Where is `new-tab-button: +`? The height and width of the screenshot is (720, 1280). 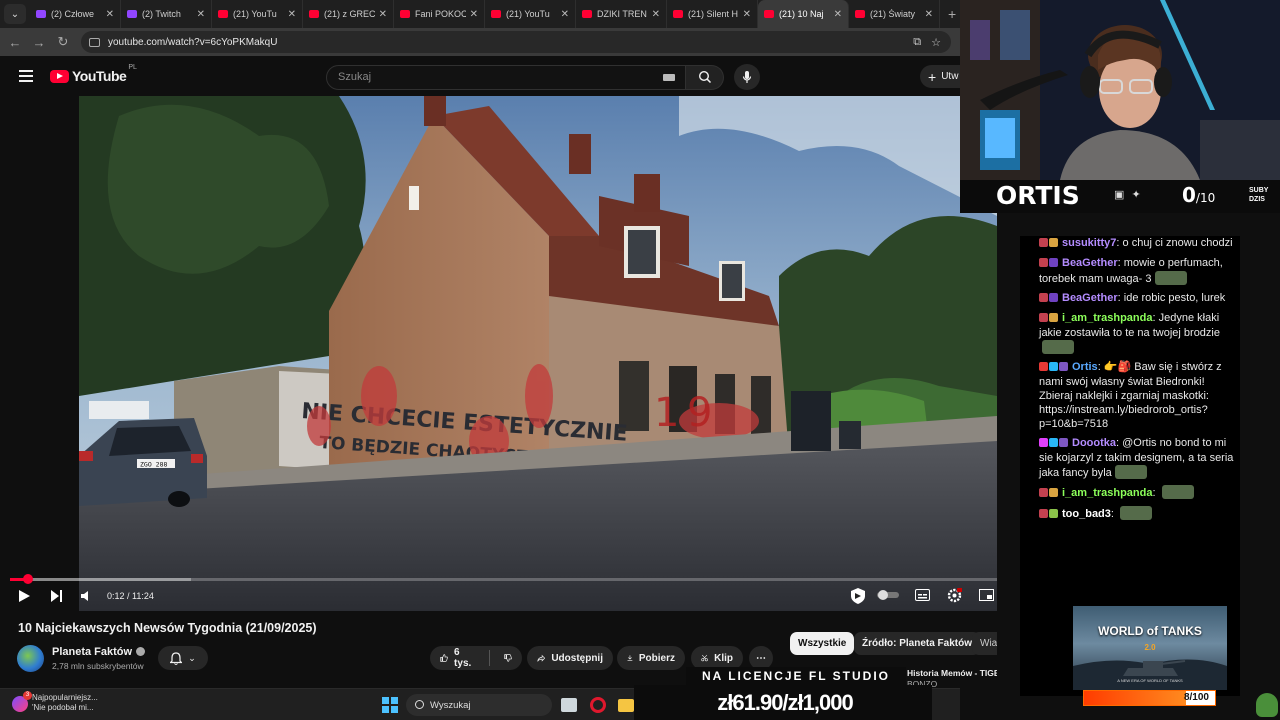 new-tab-button: + is located at coordinates (952, 14).